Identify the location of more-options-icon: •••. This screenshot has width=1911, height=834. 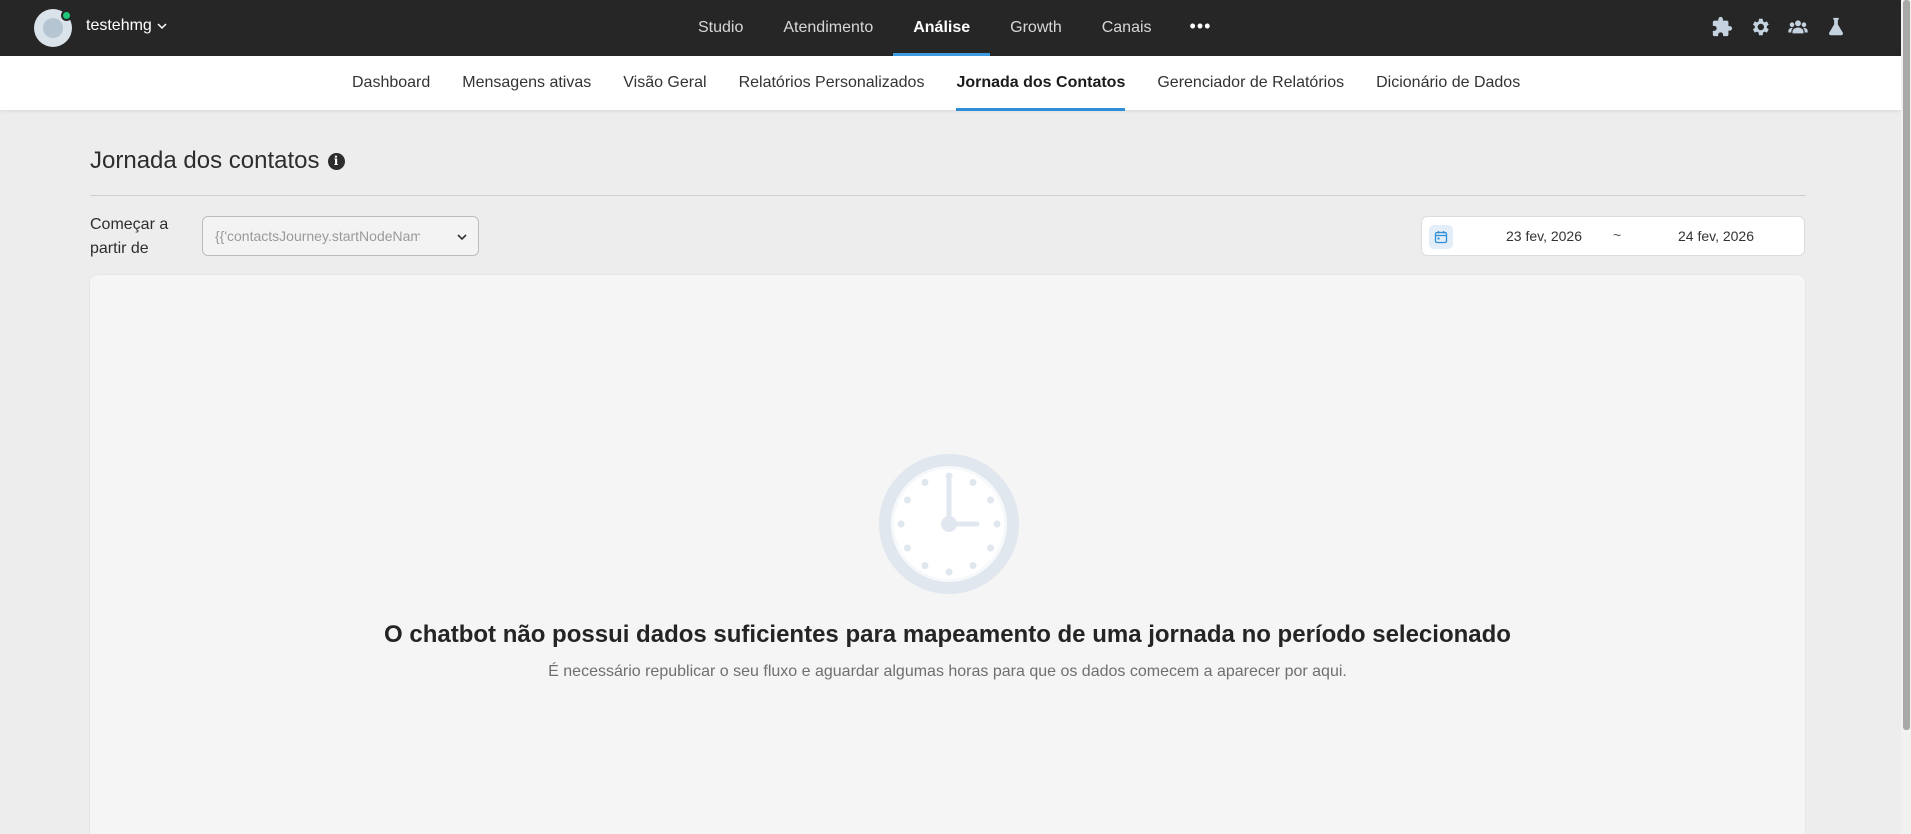
(1201, 28).